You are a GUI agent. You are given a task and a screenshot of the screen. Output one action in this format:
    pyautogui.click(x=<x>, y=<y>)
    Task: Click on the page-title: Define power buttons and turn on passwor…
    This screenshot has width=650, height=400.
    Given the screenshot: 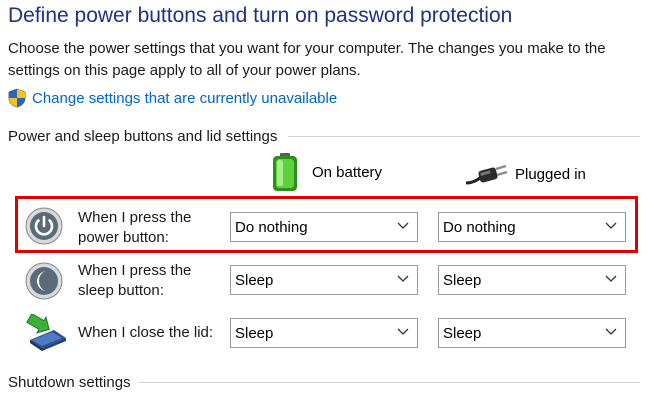 What is the action you would take?
    pyautogui.click(x=260, y=15)
    